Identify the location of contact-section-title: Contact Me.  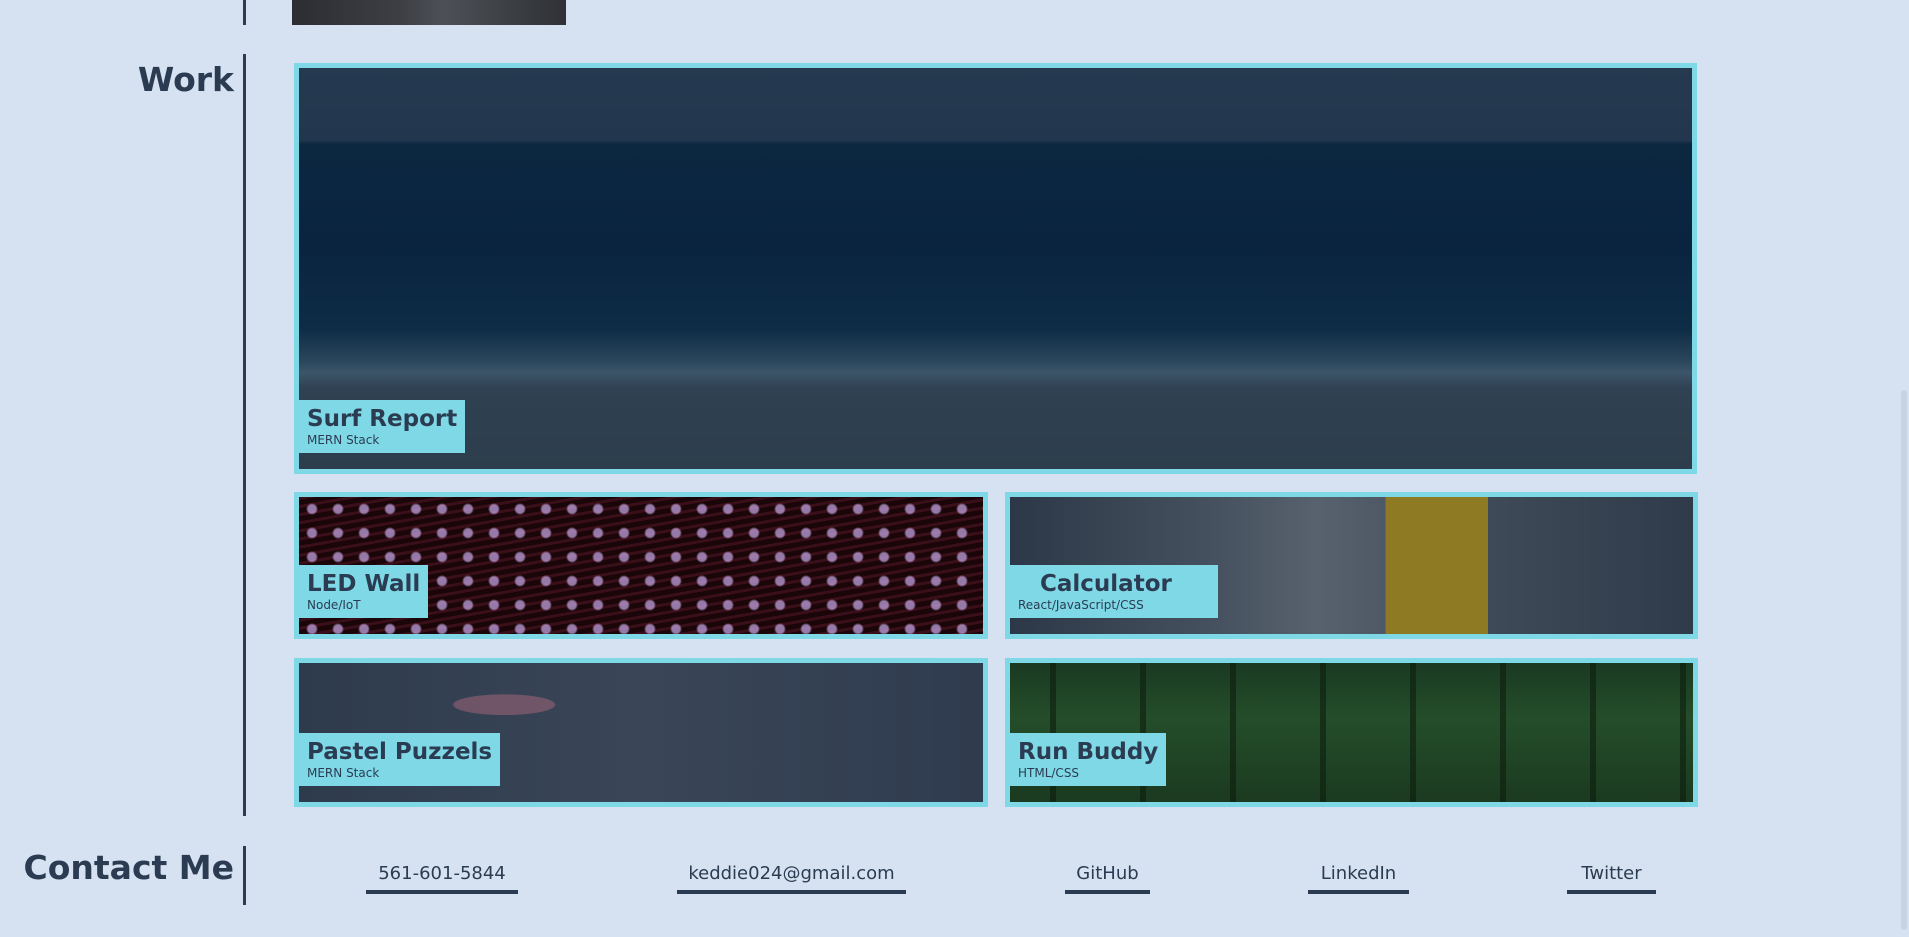
(128, 867).